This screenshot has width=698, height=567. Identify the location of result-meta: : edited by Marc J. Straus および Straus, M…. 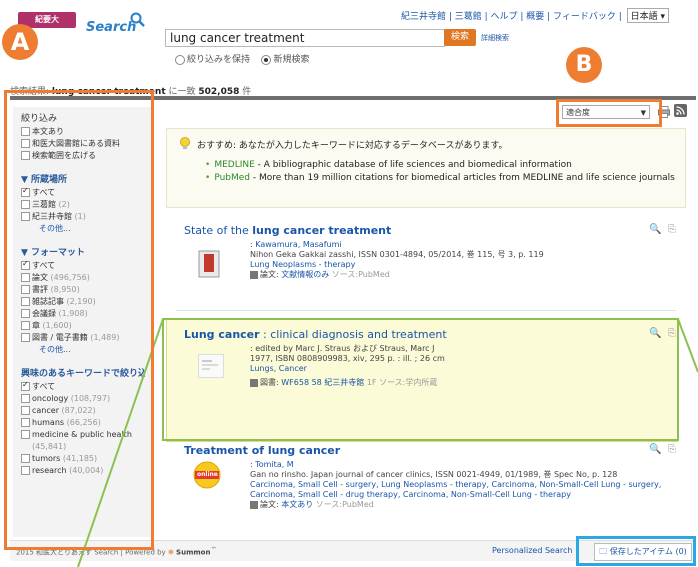
(465, 366).